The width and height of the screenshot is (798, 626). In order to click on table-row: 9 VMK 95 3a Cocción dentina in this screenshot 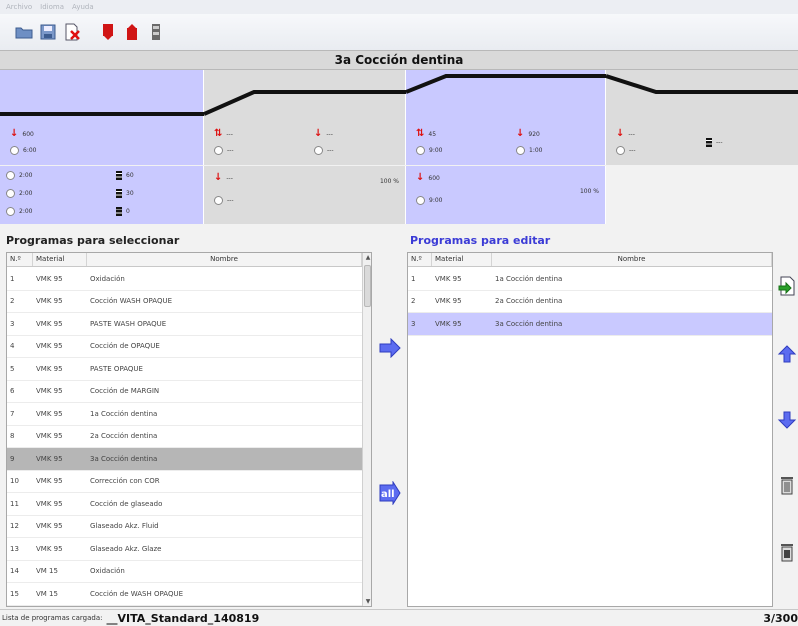, I will do `click(184, 459)`.